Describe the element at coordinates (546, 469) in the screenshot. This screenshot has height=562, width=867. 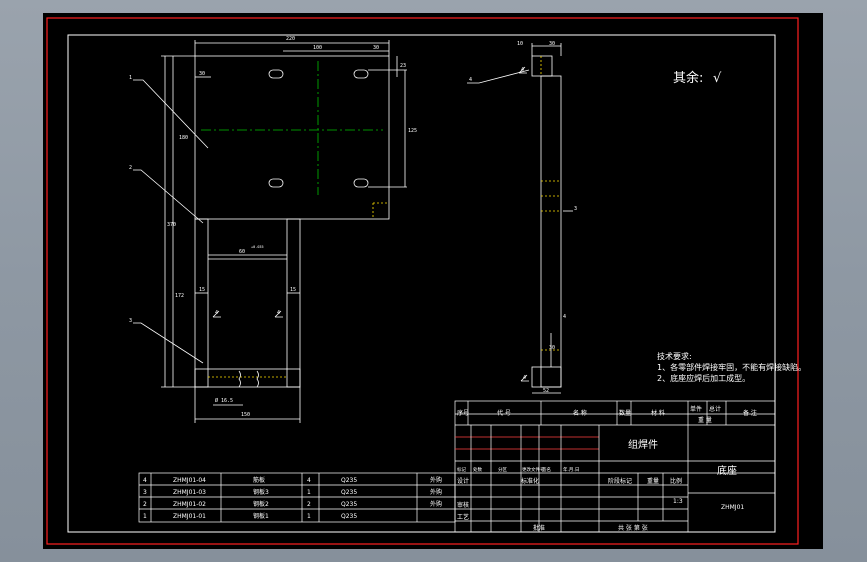
I see `chg-sign: 签名` at that location.